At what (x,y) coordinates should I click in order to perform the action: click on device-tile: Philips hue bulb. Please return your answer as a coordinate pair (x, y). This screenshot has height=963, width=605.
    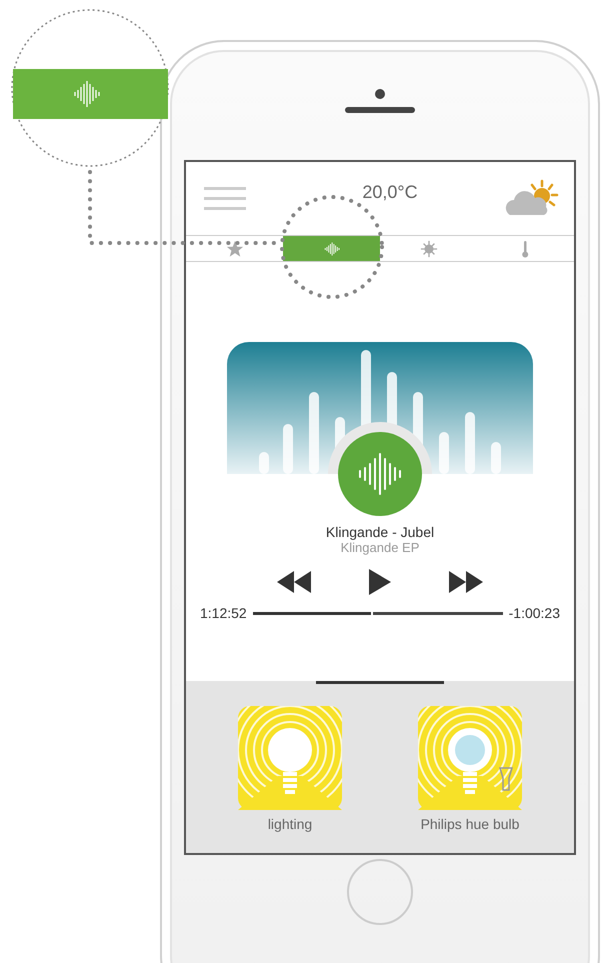
    Looking at the image, I should click on (470, 769).